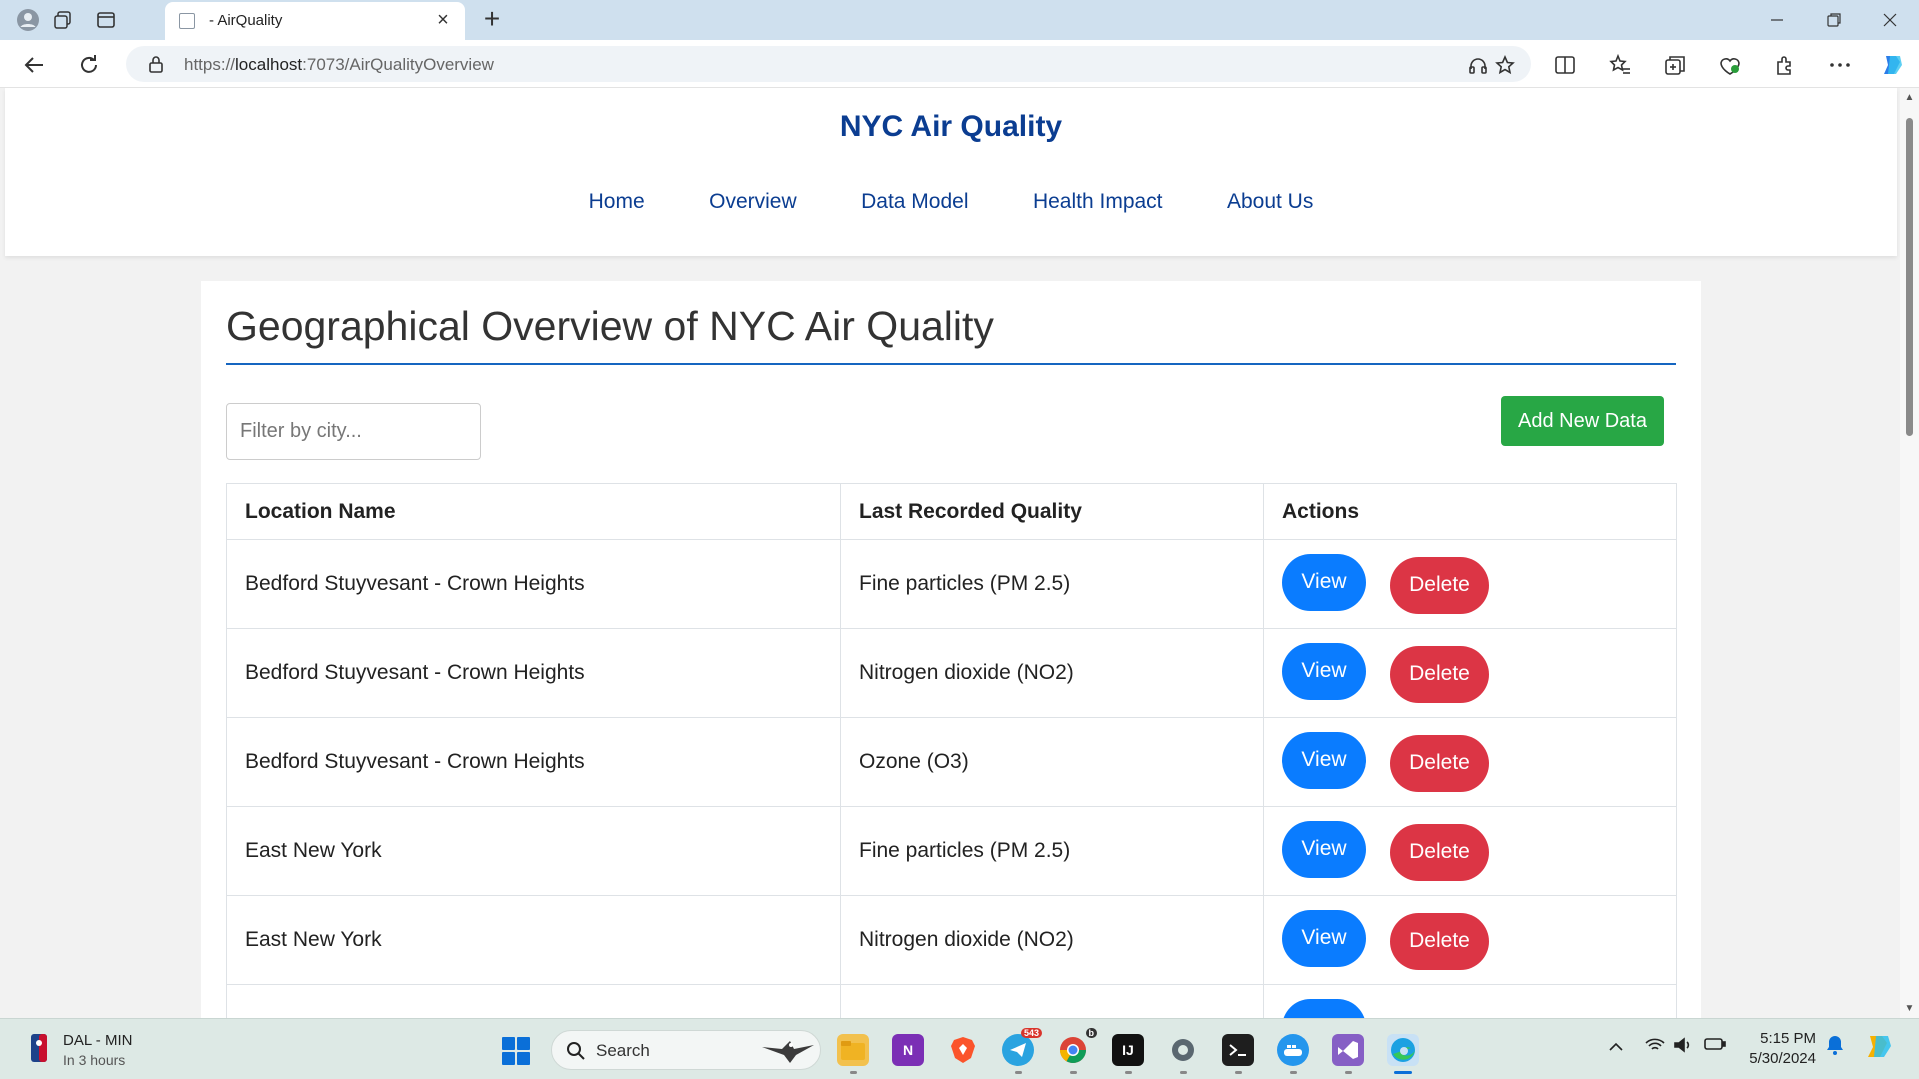 The image size is (1919, 1079). I want to click on add-new-data-button: Add New Data, so click(1582, 421).